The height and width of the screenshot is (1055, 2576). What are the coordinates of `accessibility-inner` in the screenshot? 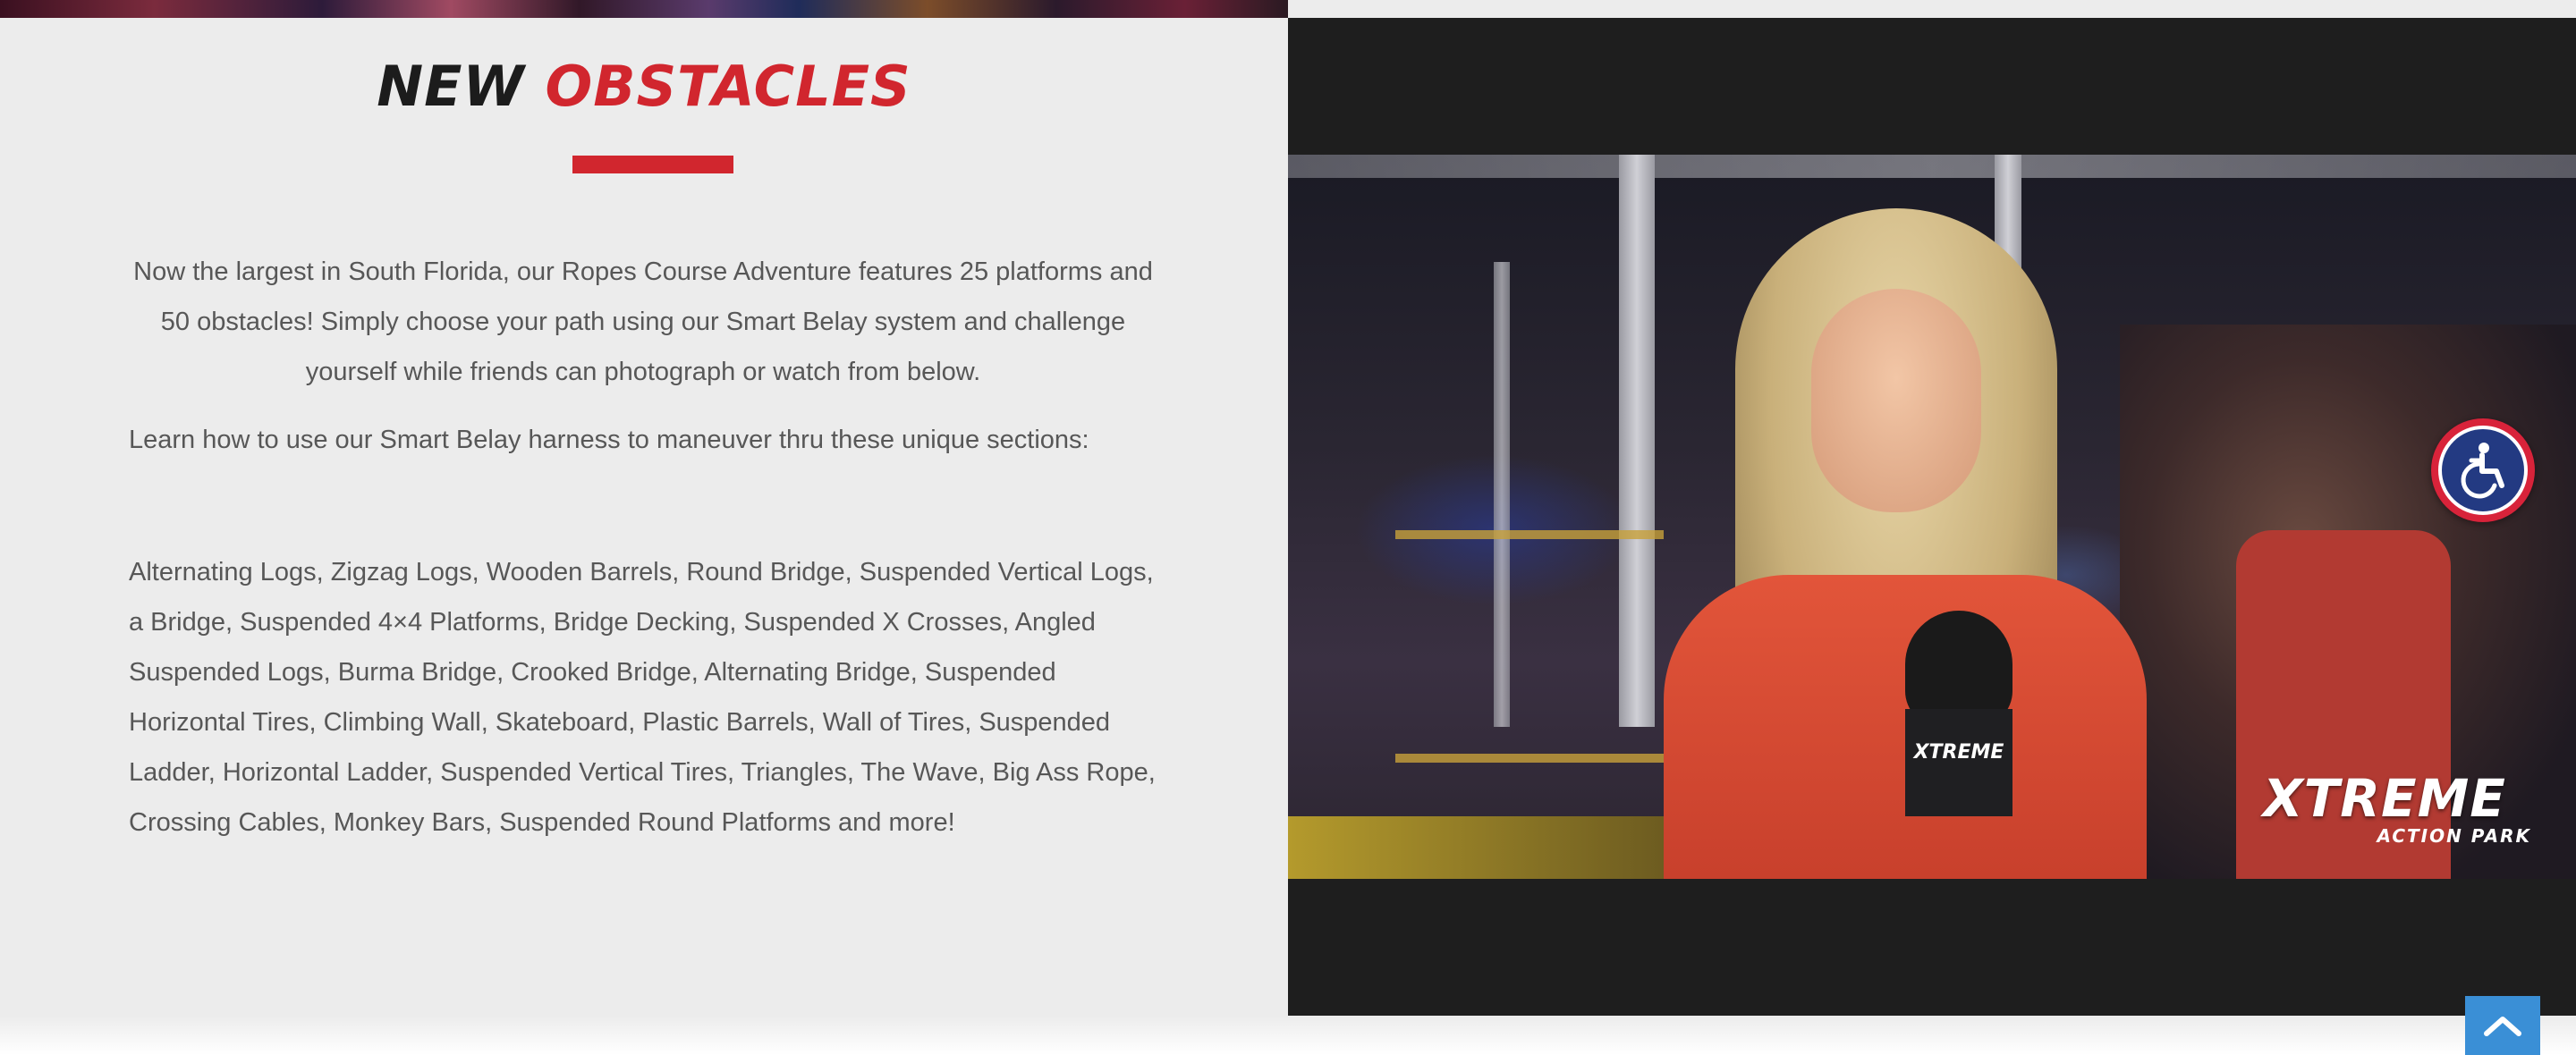 It's located at (2483, 470).